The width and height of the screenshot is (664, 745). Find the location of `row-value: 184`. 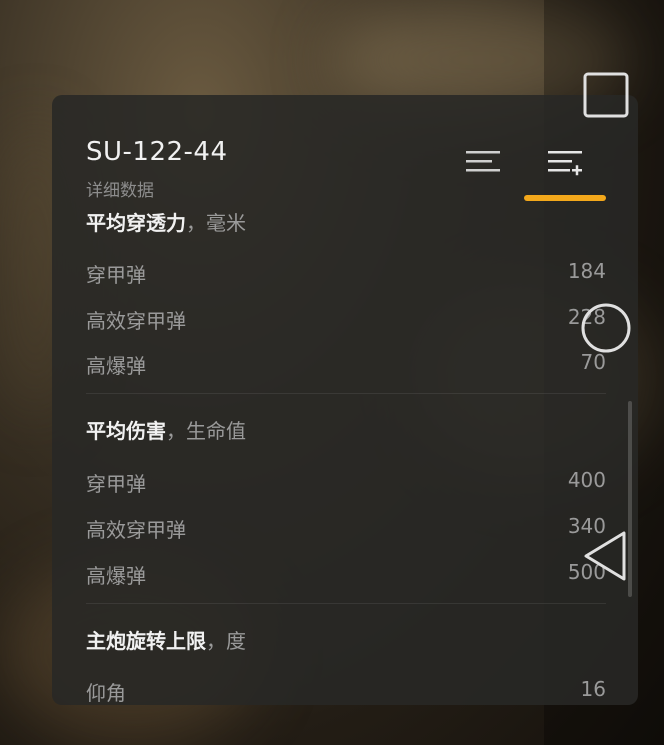

row-value: 184 is located at coordinates (586, 271).